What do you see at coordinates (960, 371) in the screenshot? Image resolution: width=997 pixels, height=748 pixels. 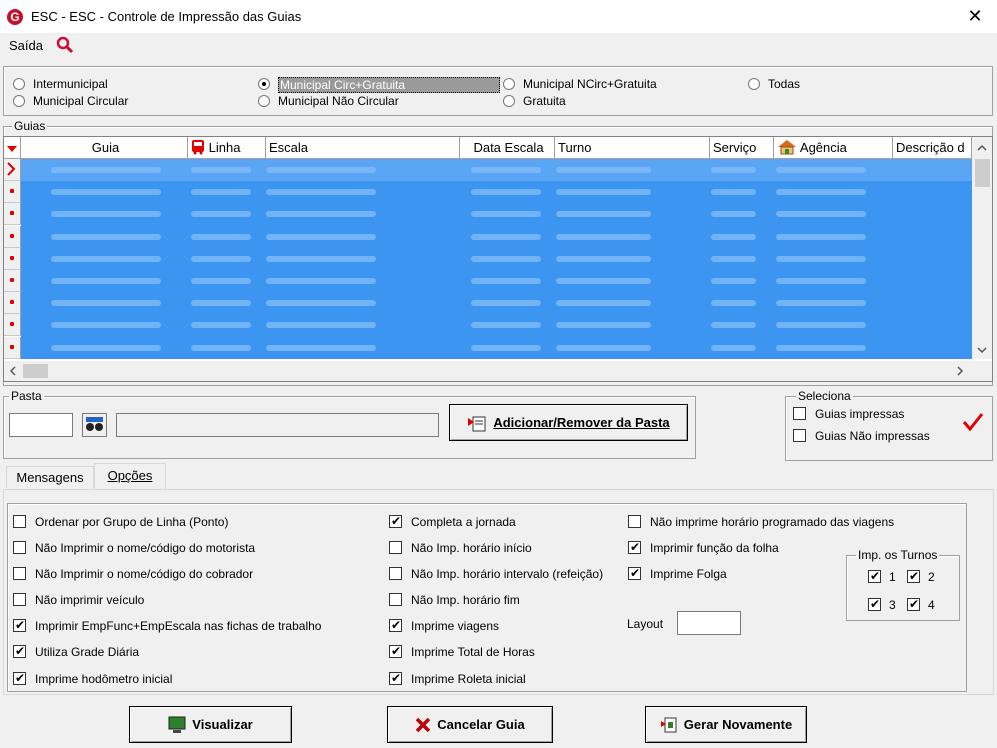 I see `scroll-right-icon` at bounding box center [960, 371].